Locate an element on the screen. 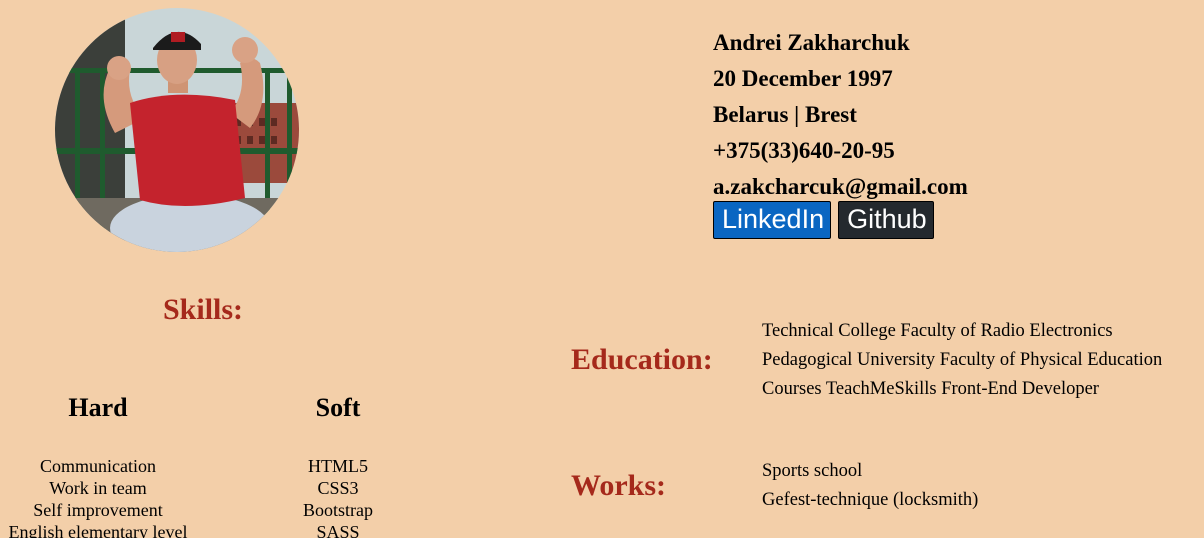  list-item: Sports school is located at coordinates (812, 471).